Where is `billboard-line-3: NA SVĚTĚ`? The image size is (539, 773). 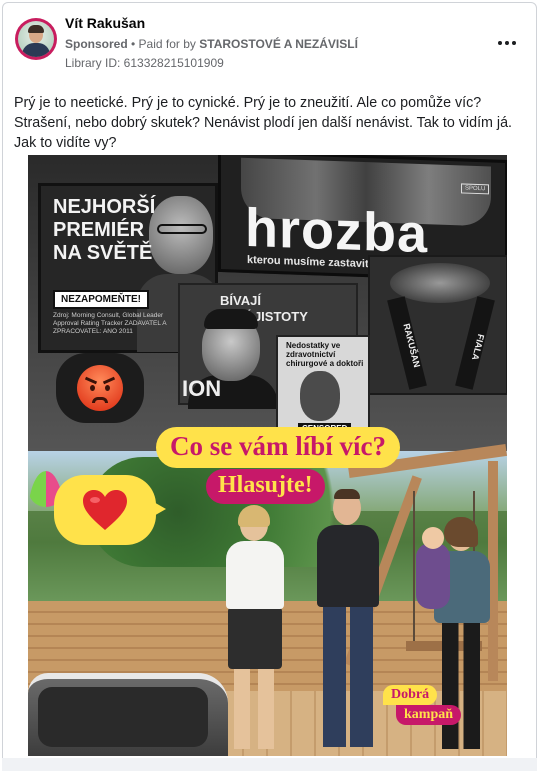
billboard-line-3: NA SVĚTĚ is located at coordinates (103, 253).